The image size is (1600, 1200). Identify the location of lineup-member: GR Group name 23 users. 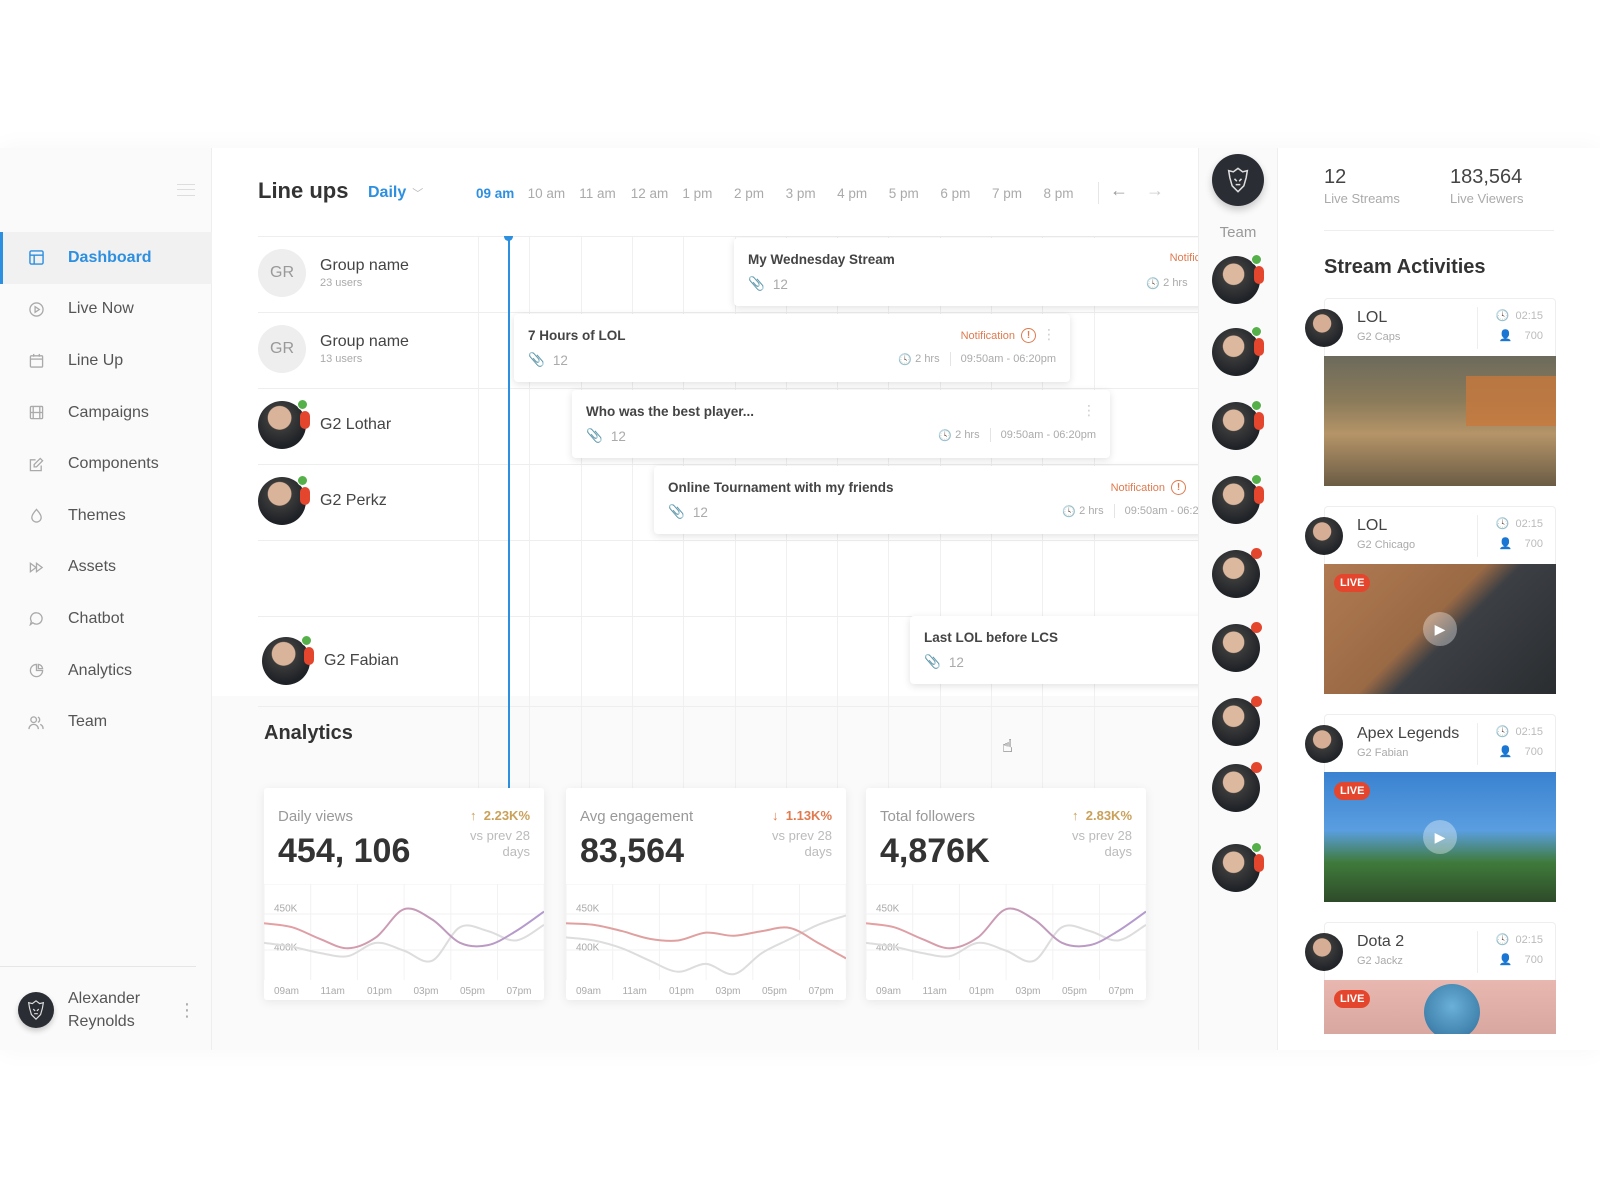
(333, 273).